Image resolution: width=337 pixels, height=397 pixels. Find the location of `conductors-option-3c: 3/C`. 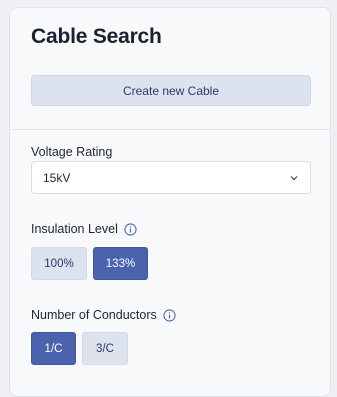

conductors-option-3c: 3/C is located at coordinates (105, 348).